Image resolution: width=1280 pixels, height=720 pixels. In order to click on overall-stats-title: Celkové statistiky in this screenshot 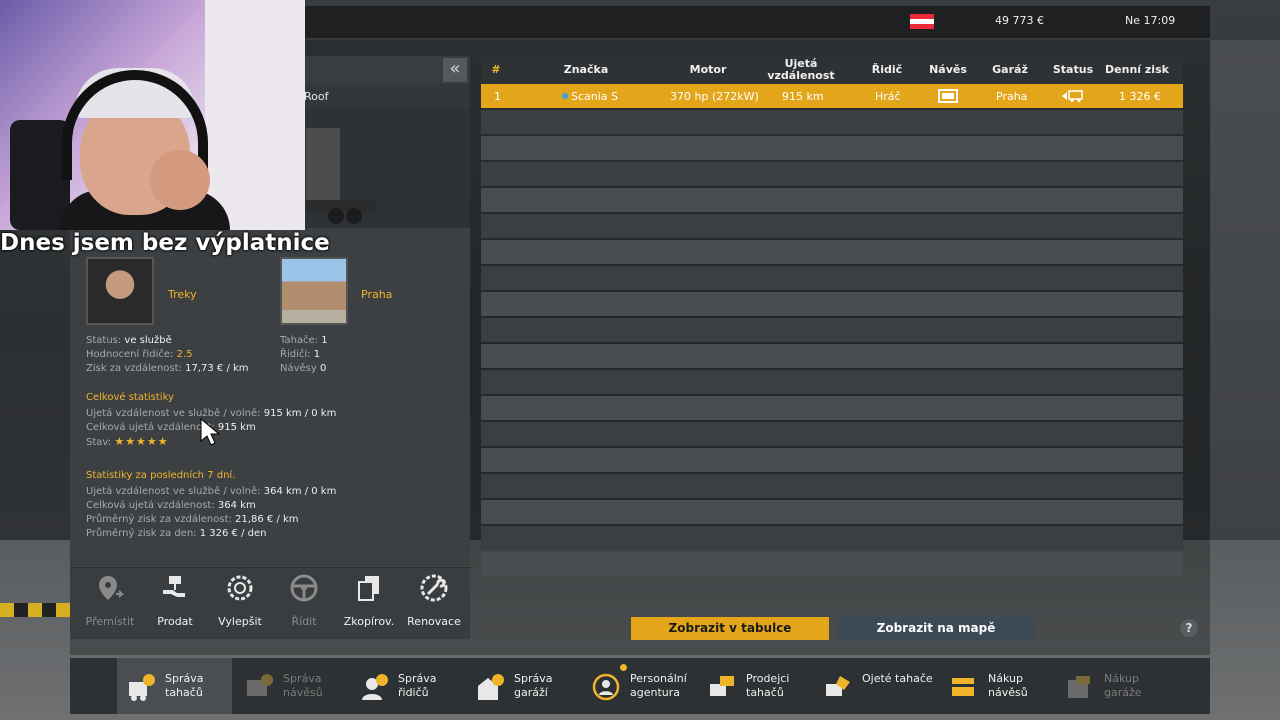, I will do `click(130, 397)`.